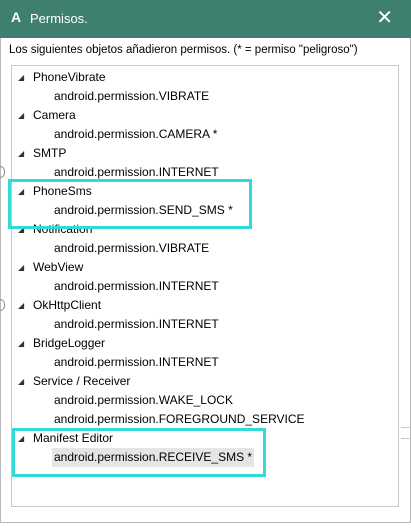  Describe the element at coordinates (384, 18) in the screenshot. I see `close-icon: ✕` at that location.